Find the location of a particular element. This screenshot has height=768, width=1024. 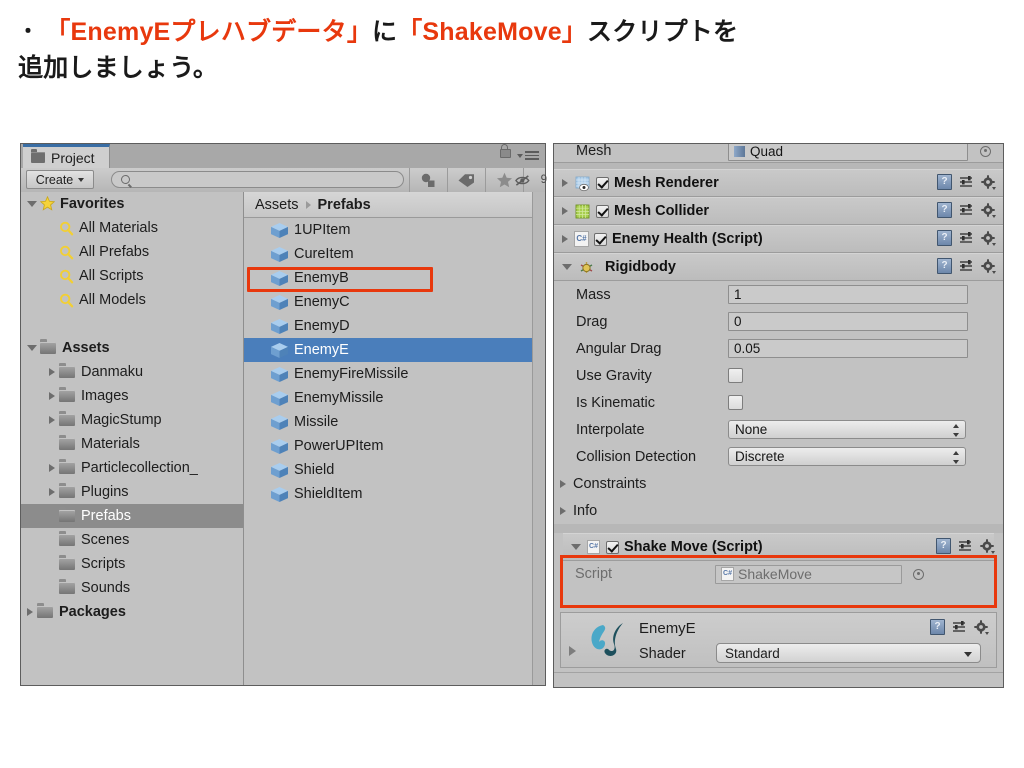

rigidbody-use-gravity-checkbox is located at coordinates (735, 375).